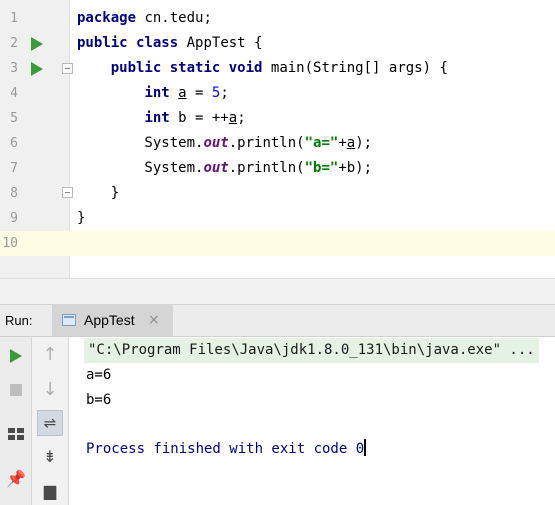 The image size is (555, 505). Describe the element at coordinates (195, 68) in the screenshot. I see `code-token: static` at that location.